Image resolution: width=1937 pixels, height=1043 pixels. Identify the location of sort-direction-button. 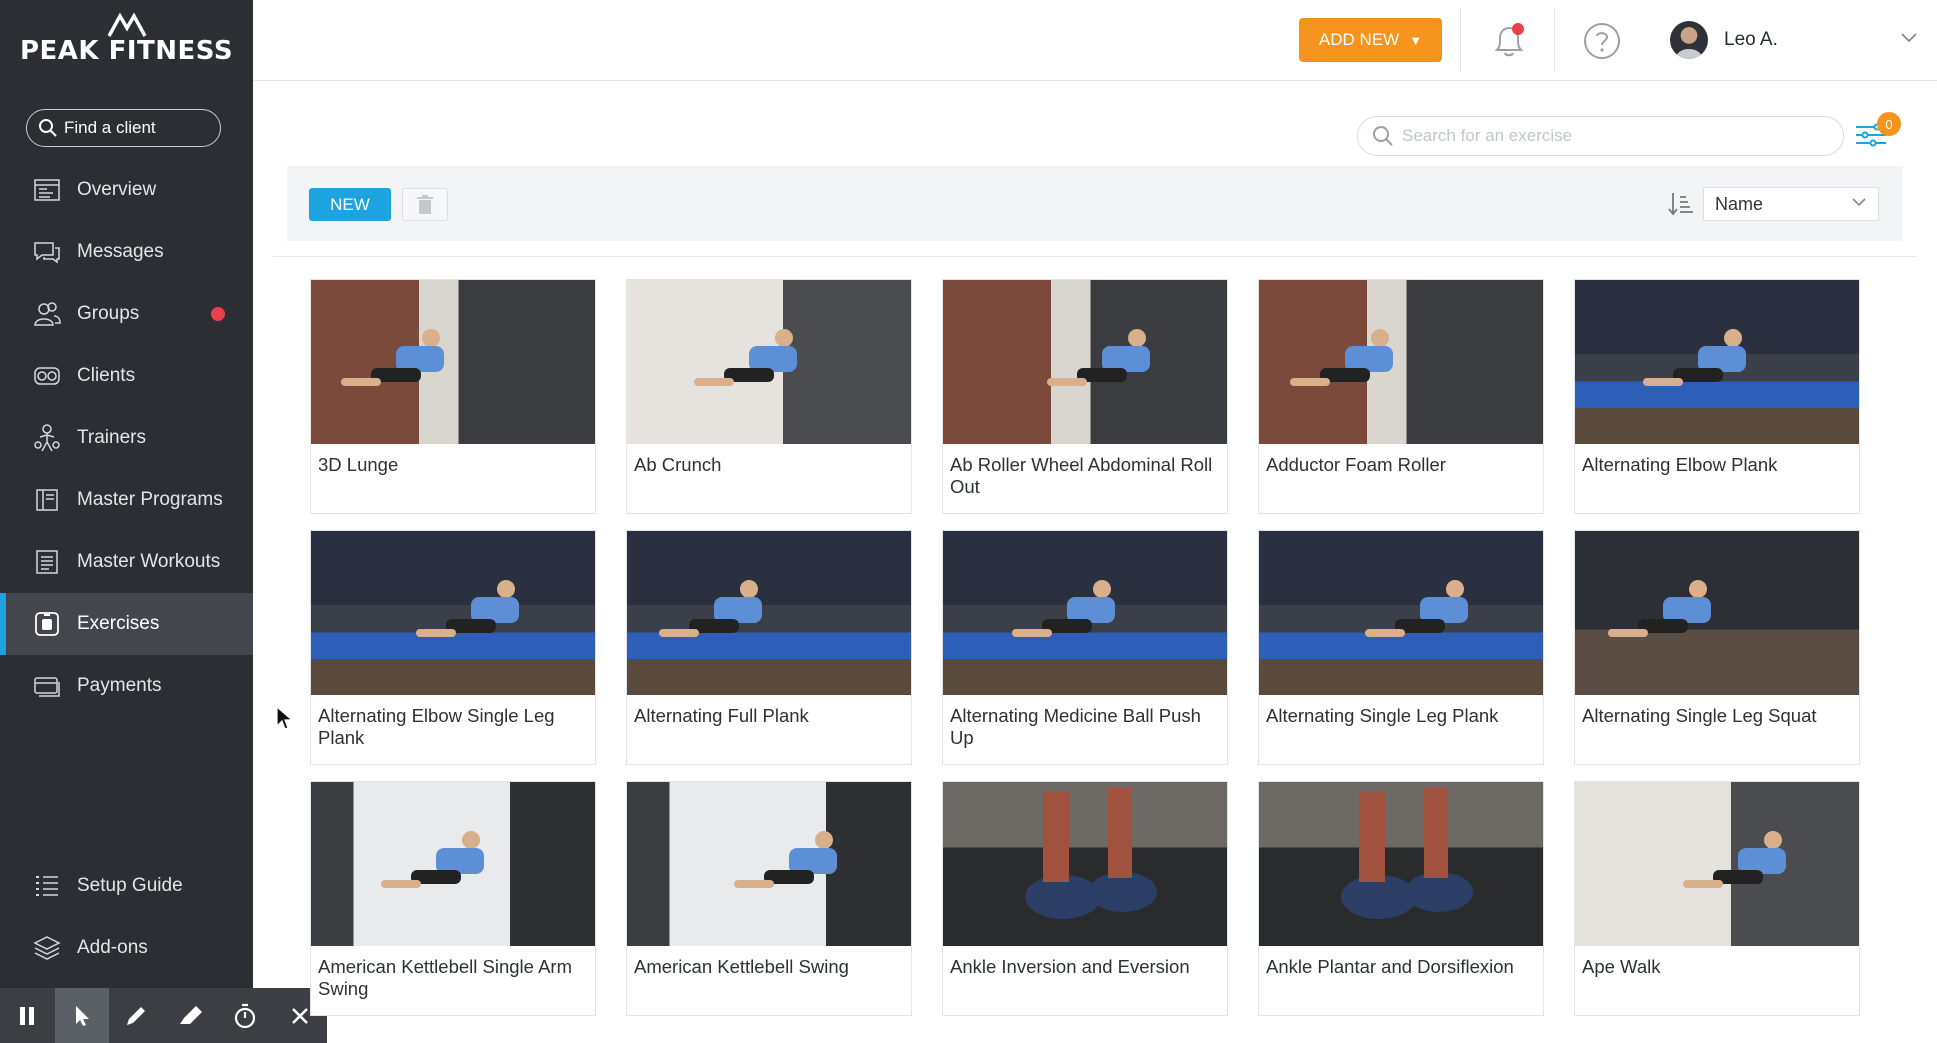
(1681, 206).